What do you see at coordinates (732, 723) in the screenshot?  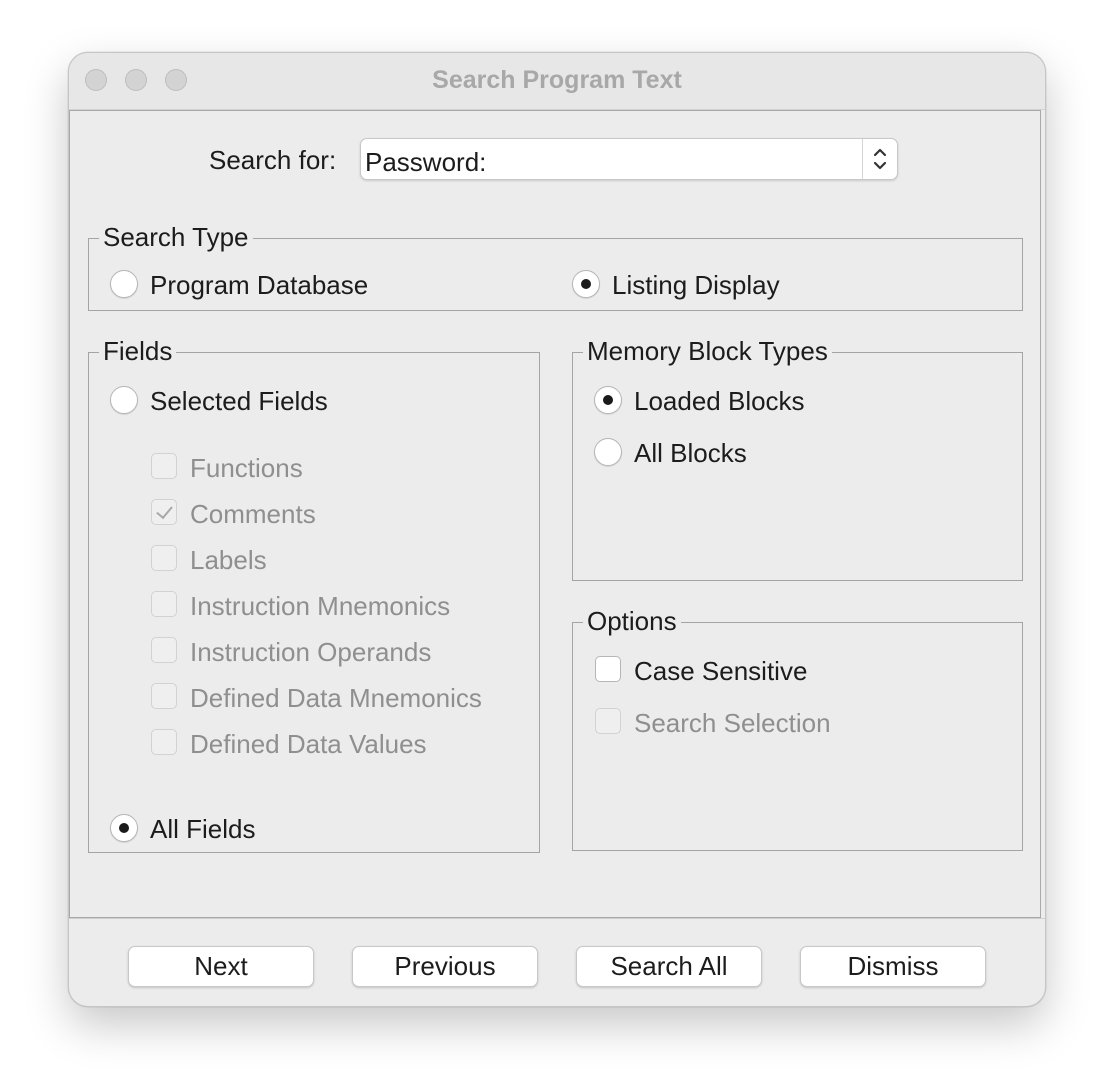 I see `search-selection-label: Search Selection` at bounding box center [732, 723].